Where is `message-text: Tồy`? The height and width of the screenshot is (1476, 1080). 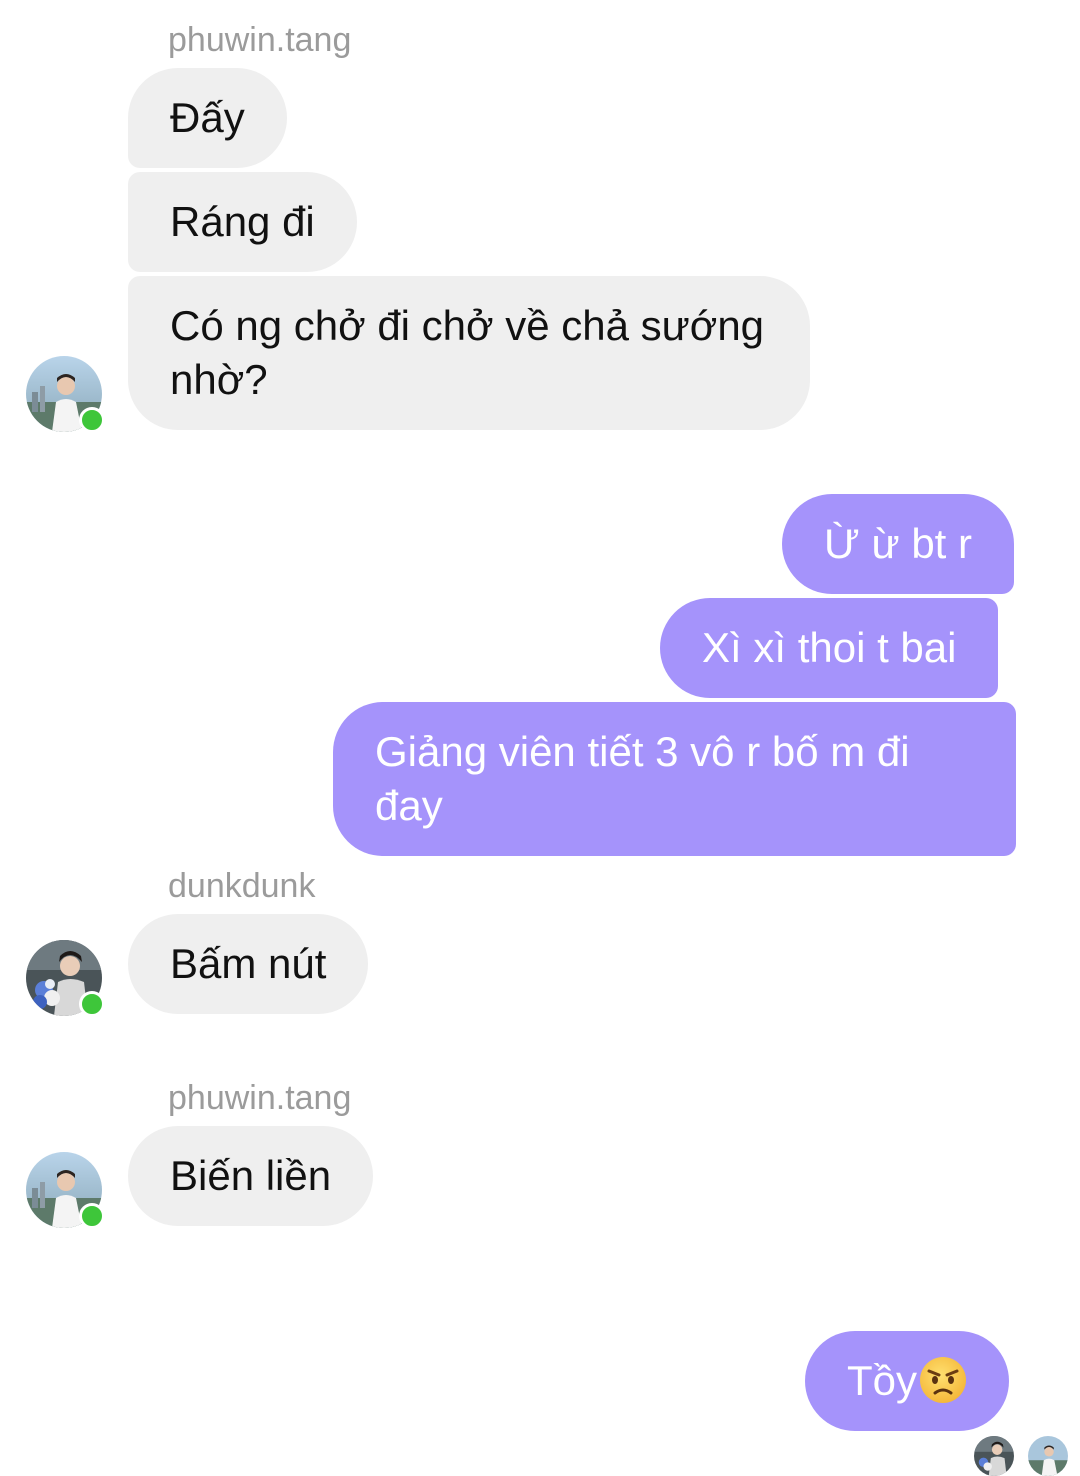
message-text: Tồy is located at coordinates (882, 1380).